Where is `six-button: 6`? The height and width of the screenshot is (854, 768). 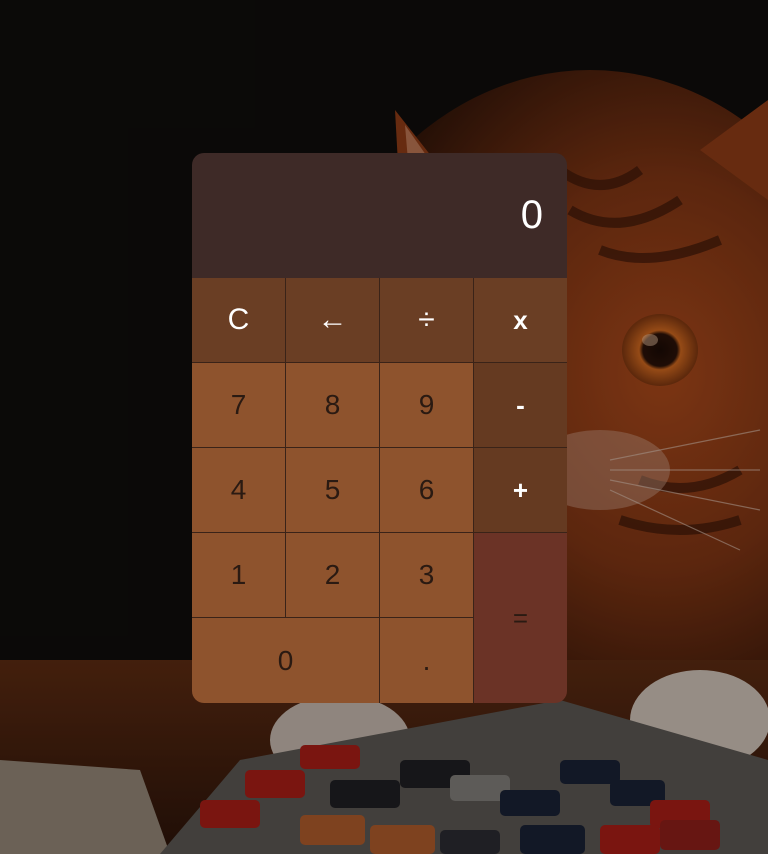 six-button: 6 is located at coordinates (427, 490).